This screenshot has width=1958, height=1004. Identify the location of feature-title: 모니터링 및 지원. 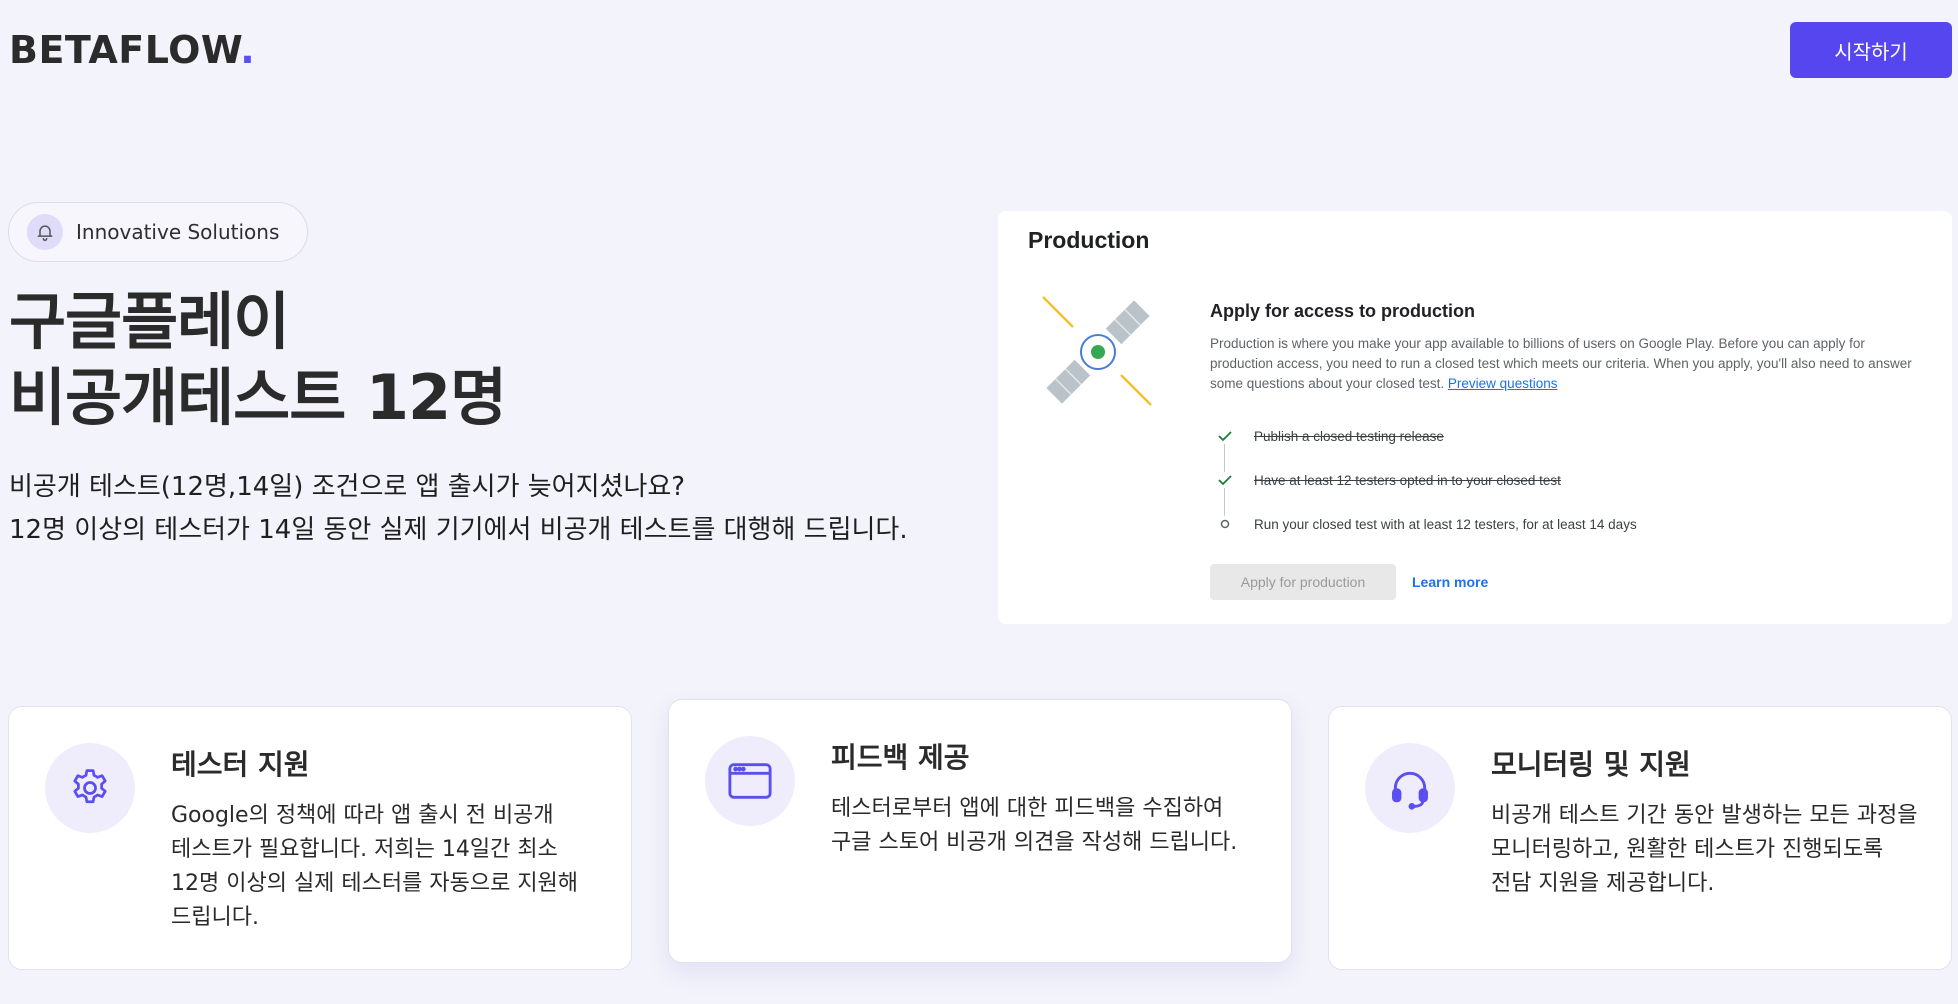
(1591, 764).